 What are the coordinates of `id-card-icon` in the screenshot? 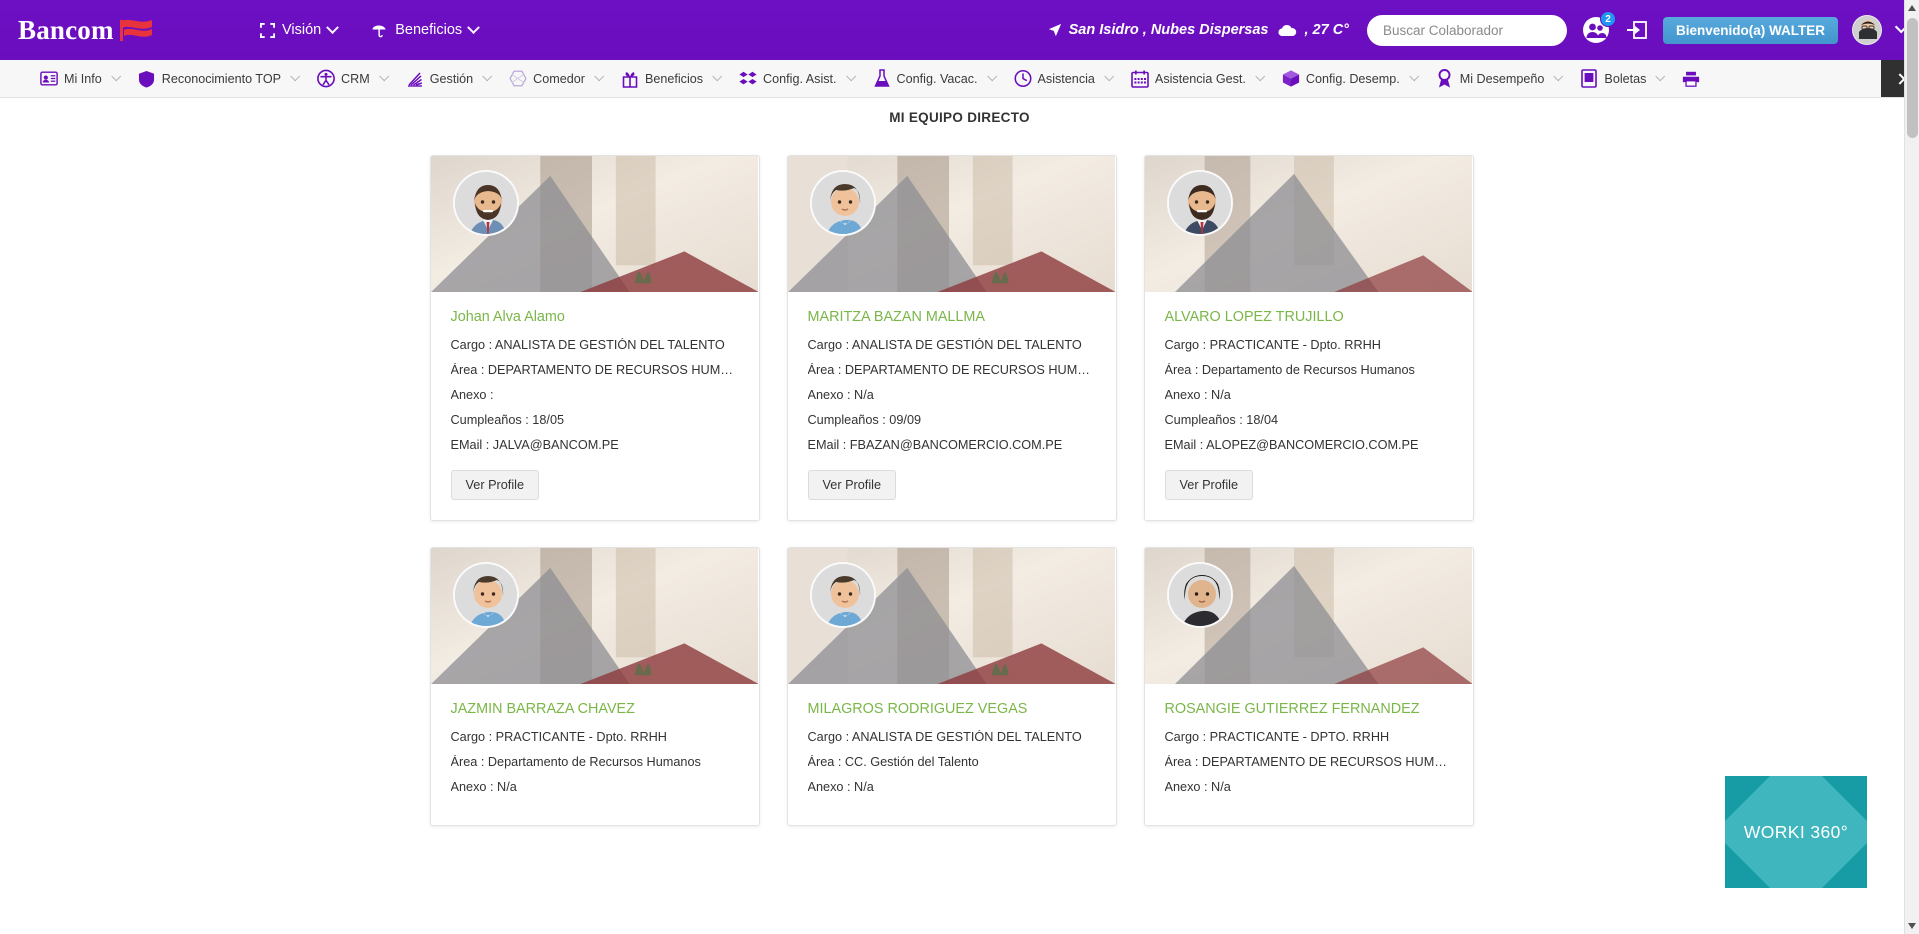 It's located at (49, 79).